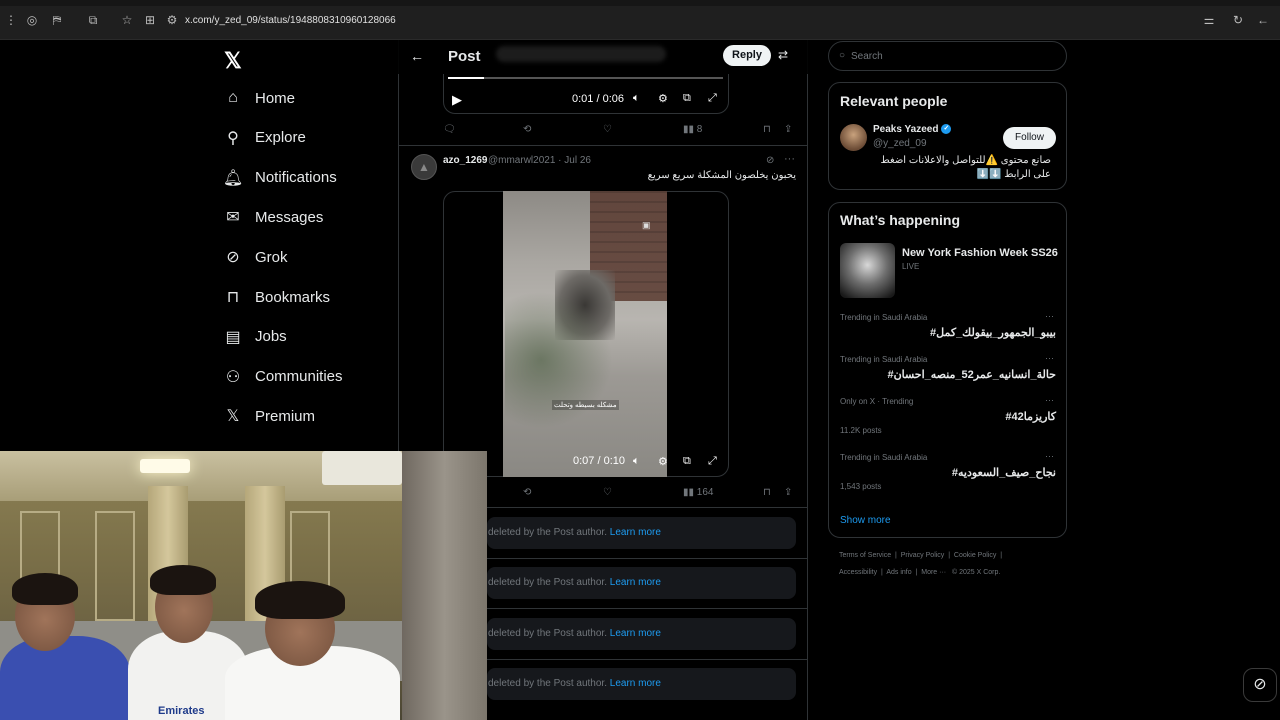  Describe the element at coordinates (900, 143) in the screenshot. I see `user-handle: @y_zed_09` at that location.